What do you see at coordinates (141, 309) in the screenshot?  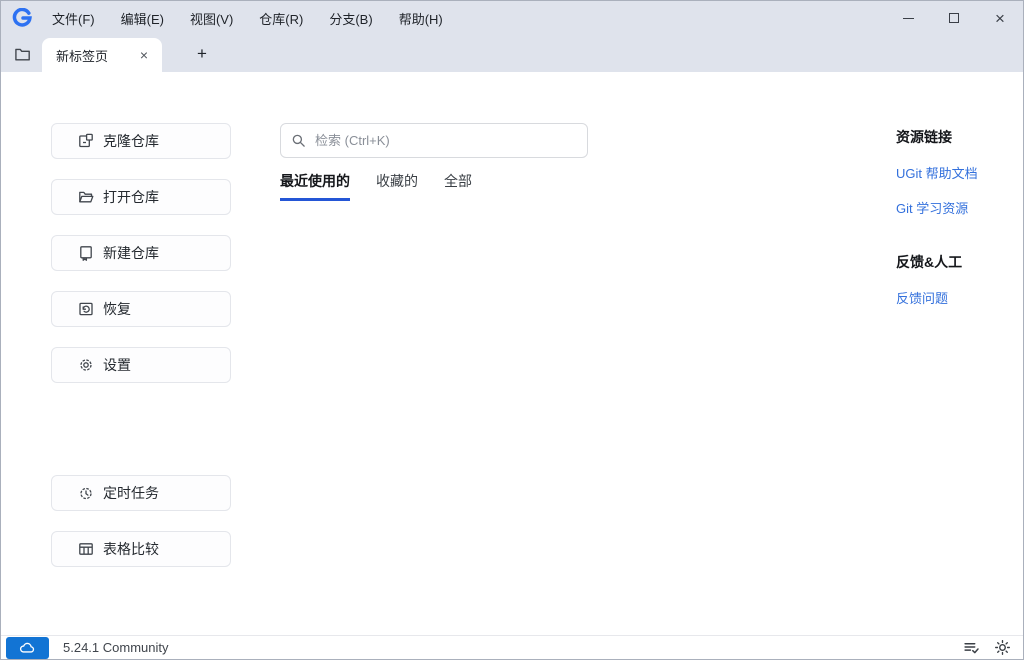 I see `restore-button: 恢复` at bounding box center [141, 309].